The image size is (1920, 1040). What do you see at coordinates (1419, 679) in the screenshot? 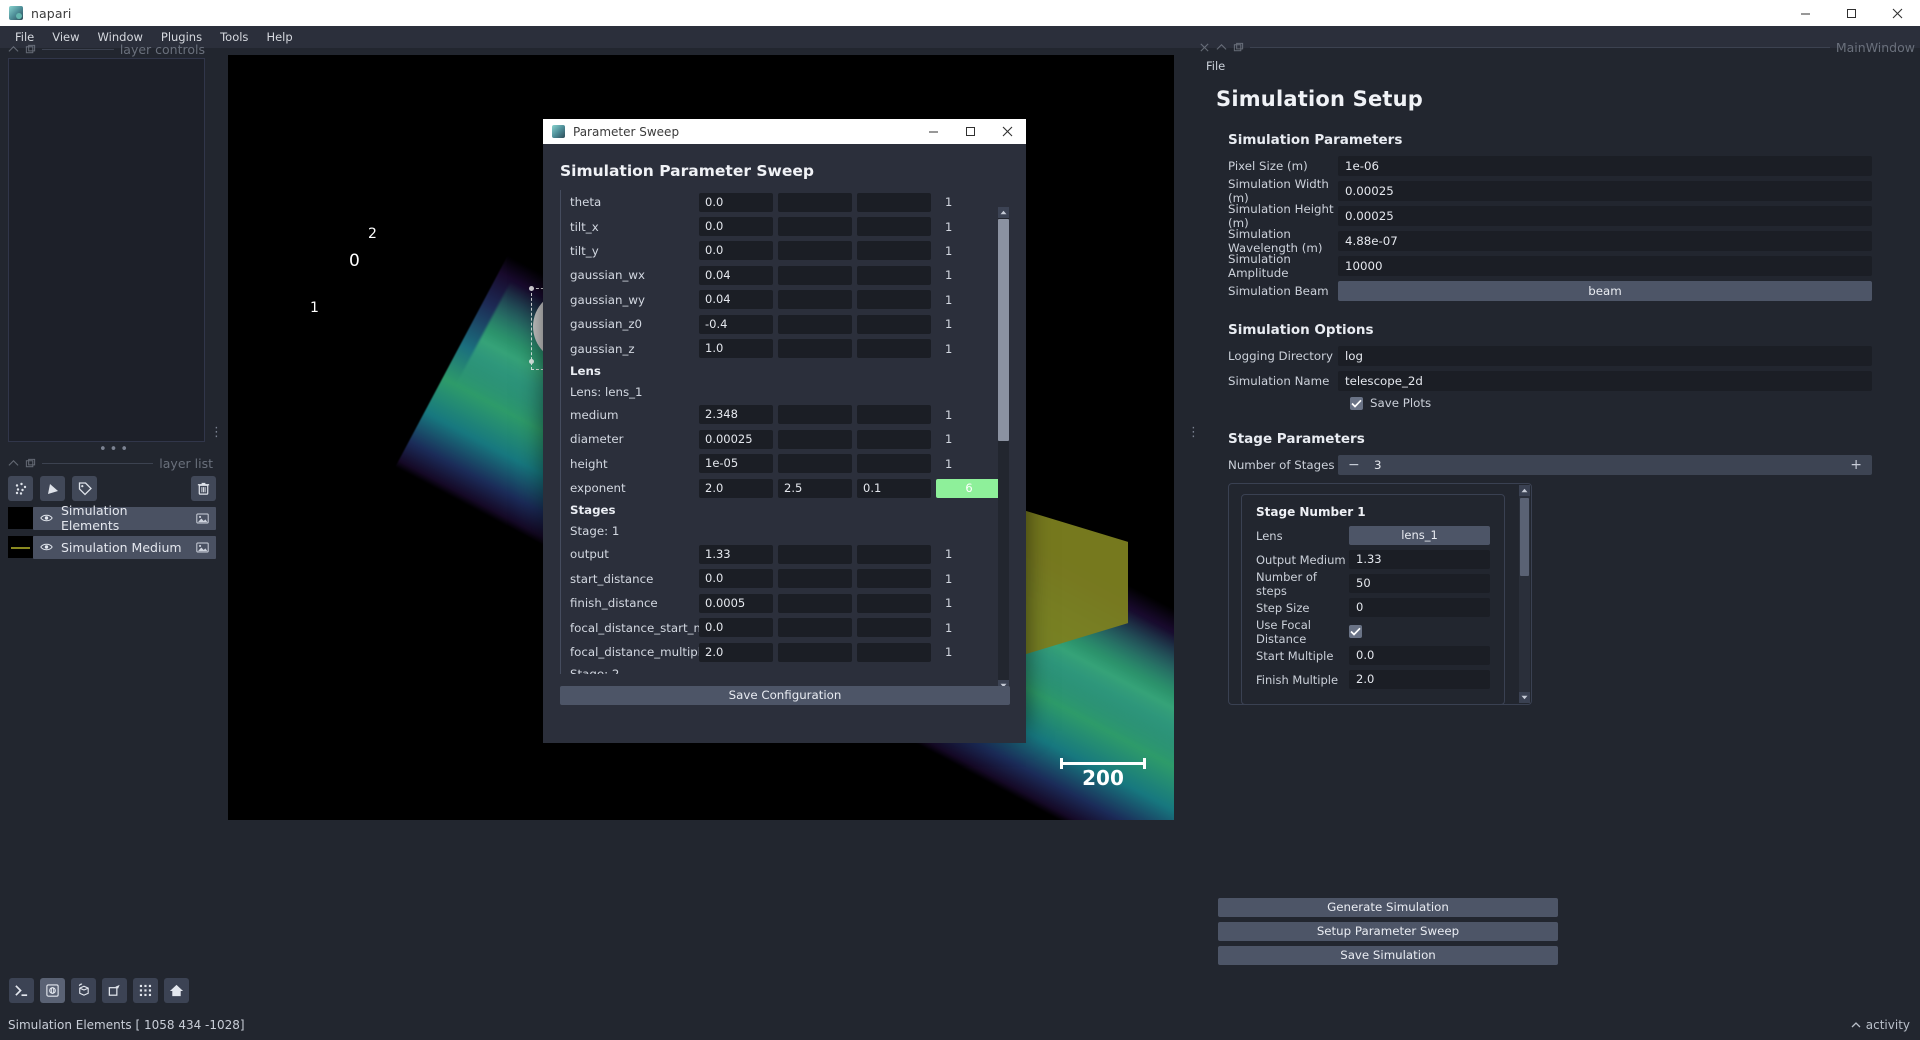
I see `stage-finish-multiple-input: 2.0` at bounding box center [1419, 679].